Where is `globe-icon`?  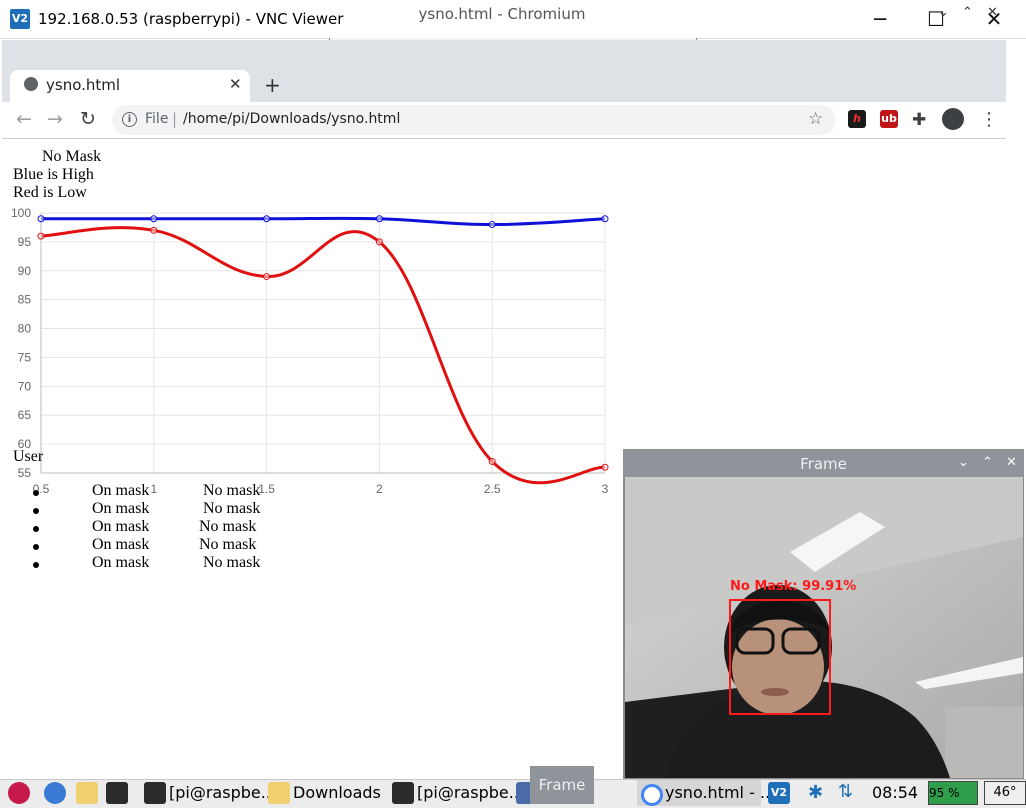 globe-icon is located at coordinates (31, 84).